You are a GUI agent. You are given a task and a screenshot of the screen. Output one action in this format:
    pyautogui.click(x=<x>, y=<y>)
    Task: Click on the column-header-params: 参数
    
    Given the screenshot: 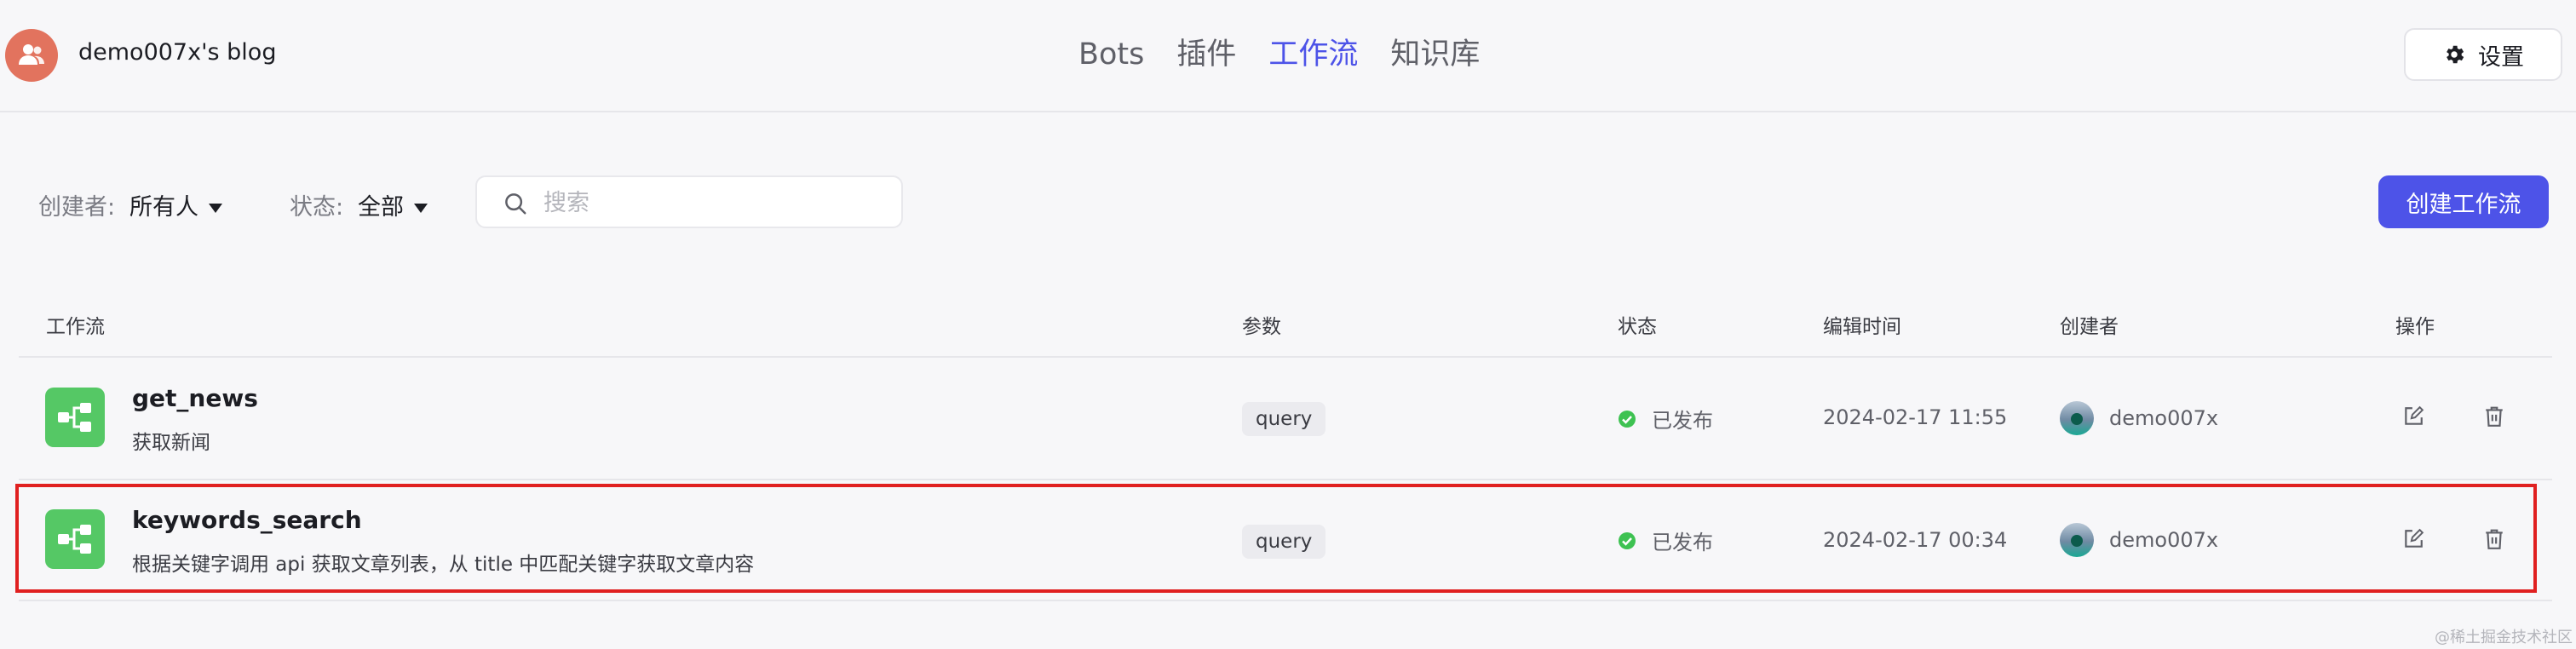 What is the action you would take?
    pyautogui.click(x=1262, y=327)
    